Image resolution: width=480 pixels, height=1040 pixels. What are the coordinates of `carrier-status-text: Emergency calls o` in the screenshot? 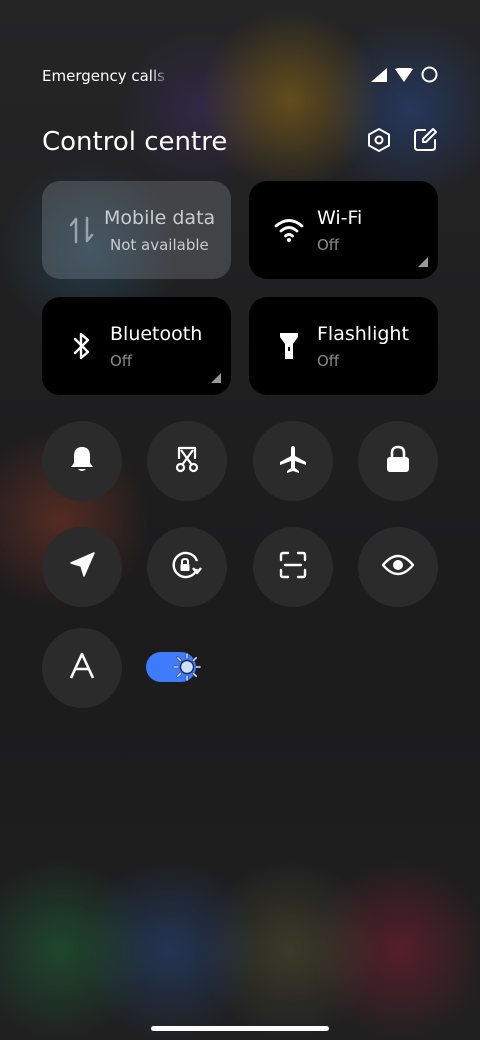 It's located at (106, 76).